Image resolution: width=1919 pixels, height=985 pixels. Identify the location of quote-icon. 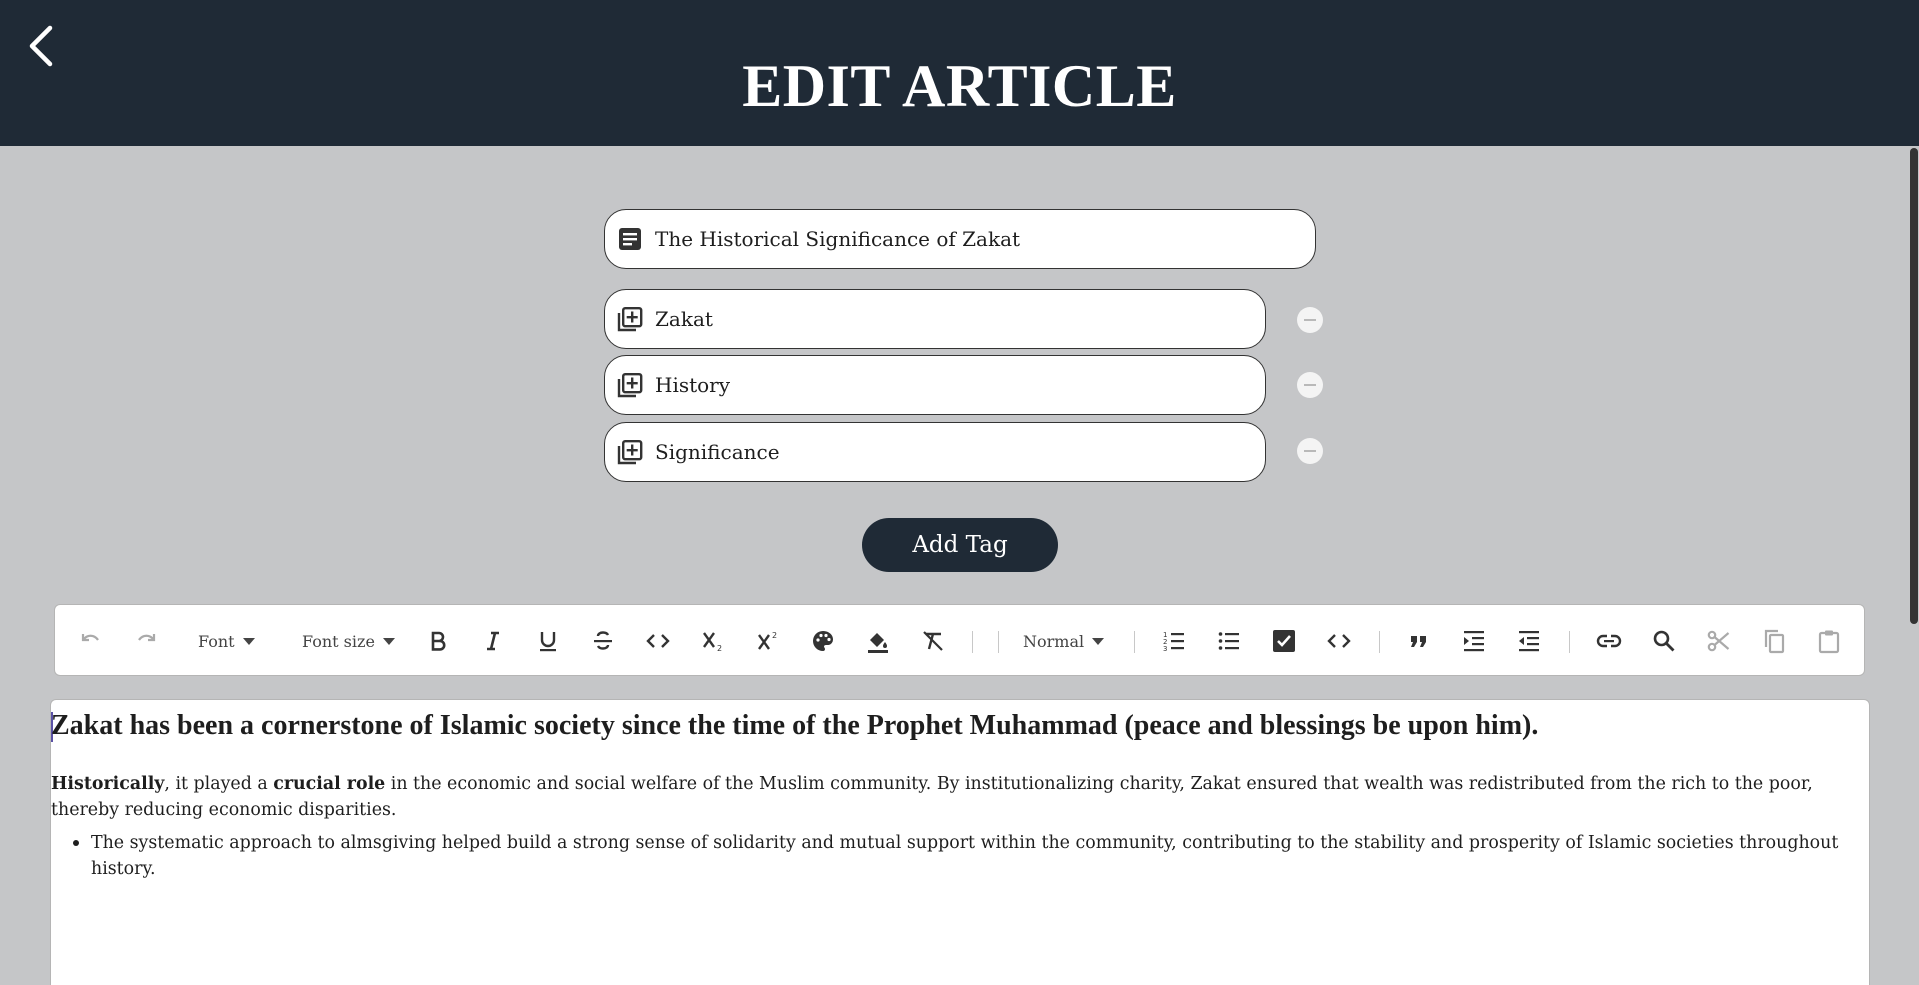
(1418, 641).